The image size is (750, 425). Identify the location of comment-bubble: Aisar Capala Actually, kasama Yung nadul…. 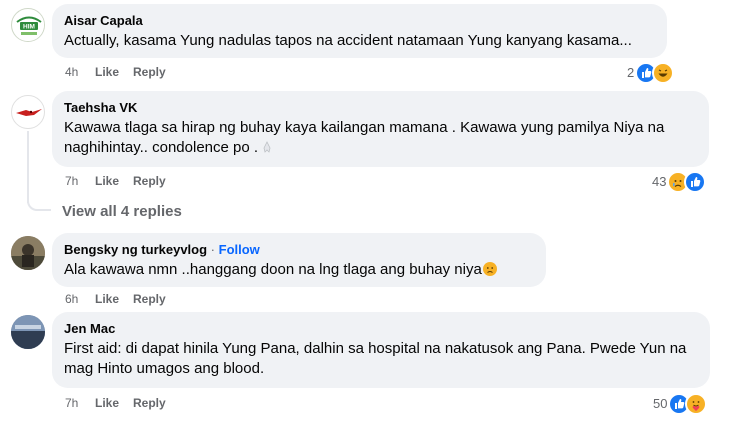
(359, 31).